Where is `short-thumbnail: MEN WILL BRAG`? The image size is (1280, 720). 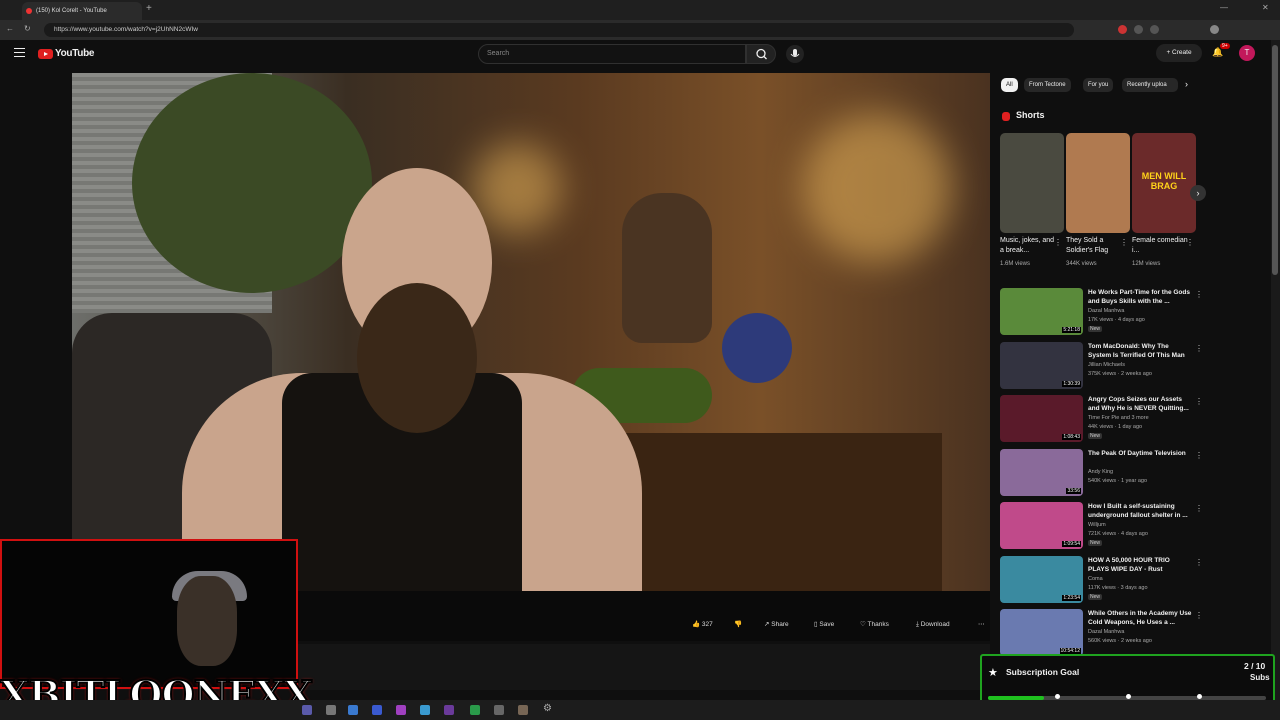 short-thumbnail: MEN WILL BRAG is located at coordinates (1164, 183).